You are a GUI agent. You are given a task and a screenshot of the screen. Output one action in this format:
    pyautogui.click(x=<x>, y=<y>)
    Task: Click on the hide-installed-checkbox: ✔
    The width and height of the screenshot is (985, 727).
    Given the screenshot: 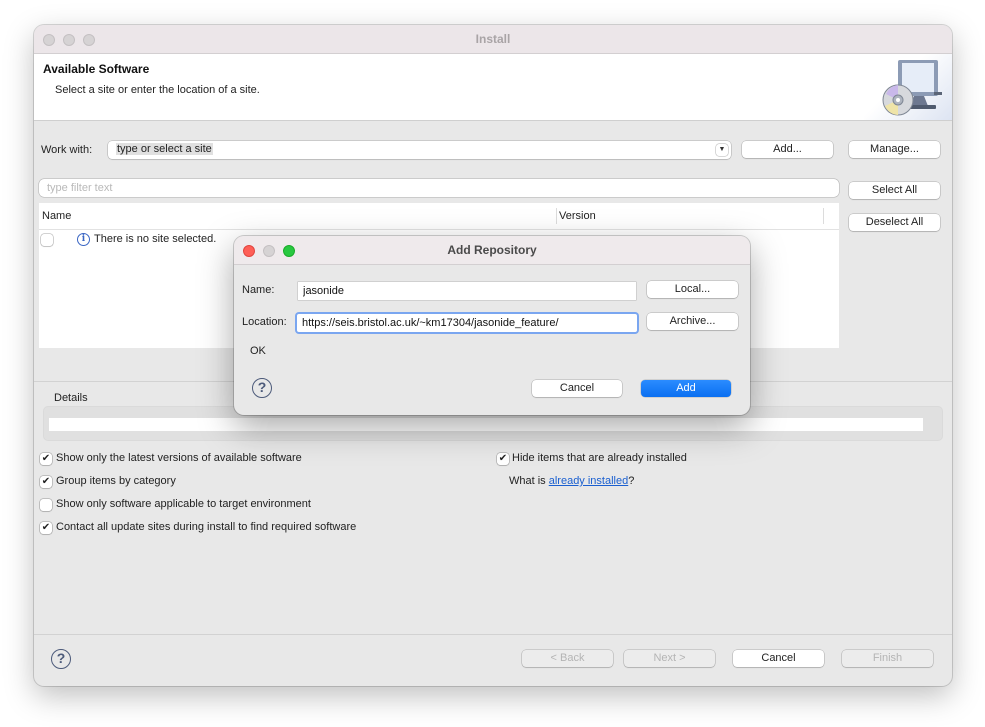 What is the action you would take?
    pyautogui.click(x=503, y=459)
    